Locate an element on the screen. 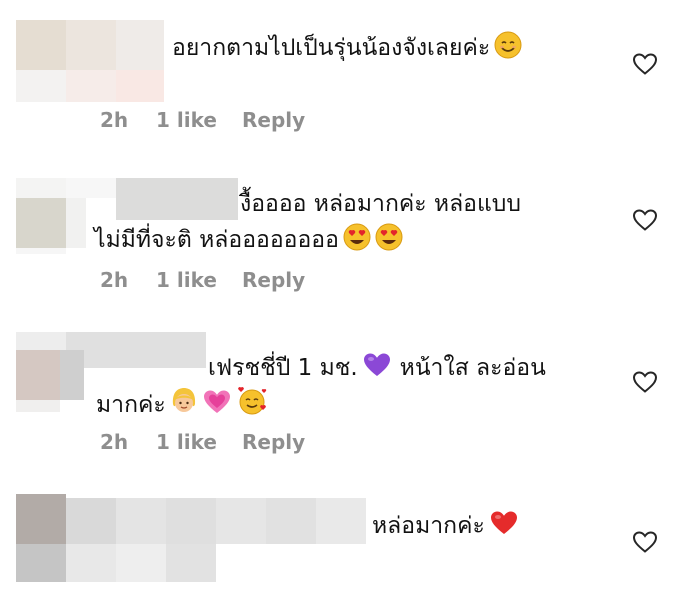 This screenshot has width=696, height=612. comment-text: ไม่มีที่จะติ หล่ออออออออ is located at coordinates (248, 242).